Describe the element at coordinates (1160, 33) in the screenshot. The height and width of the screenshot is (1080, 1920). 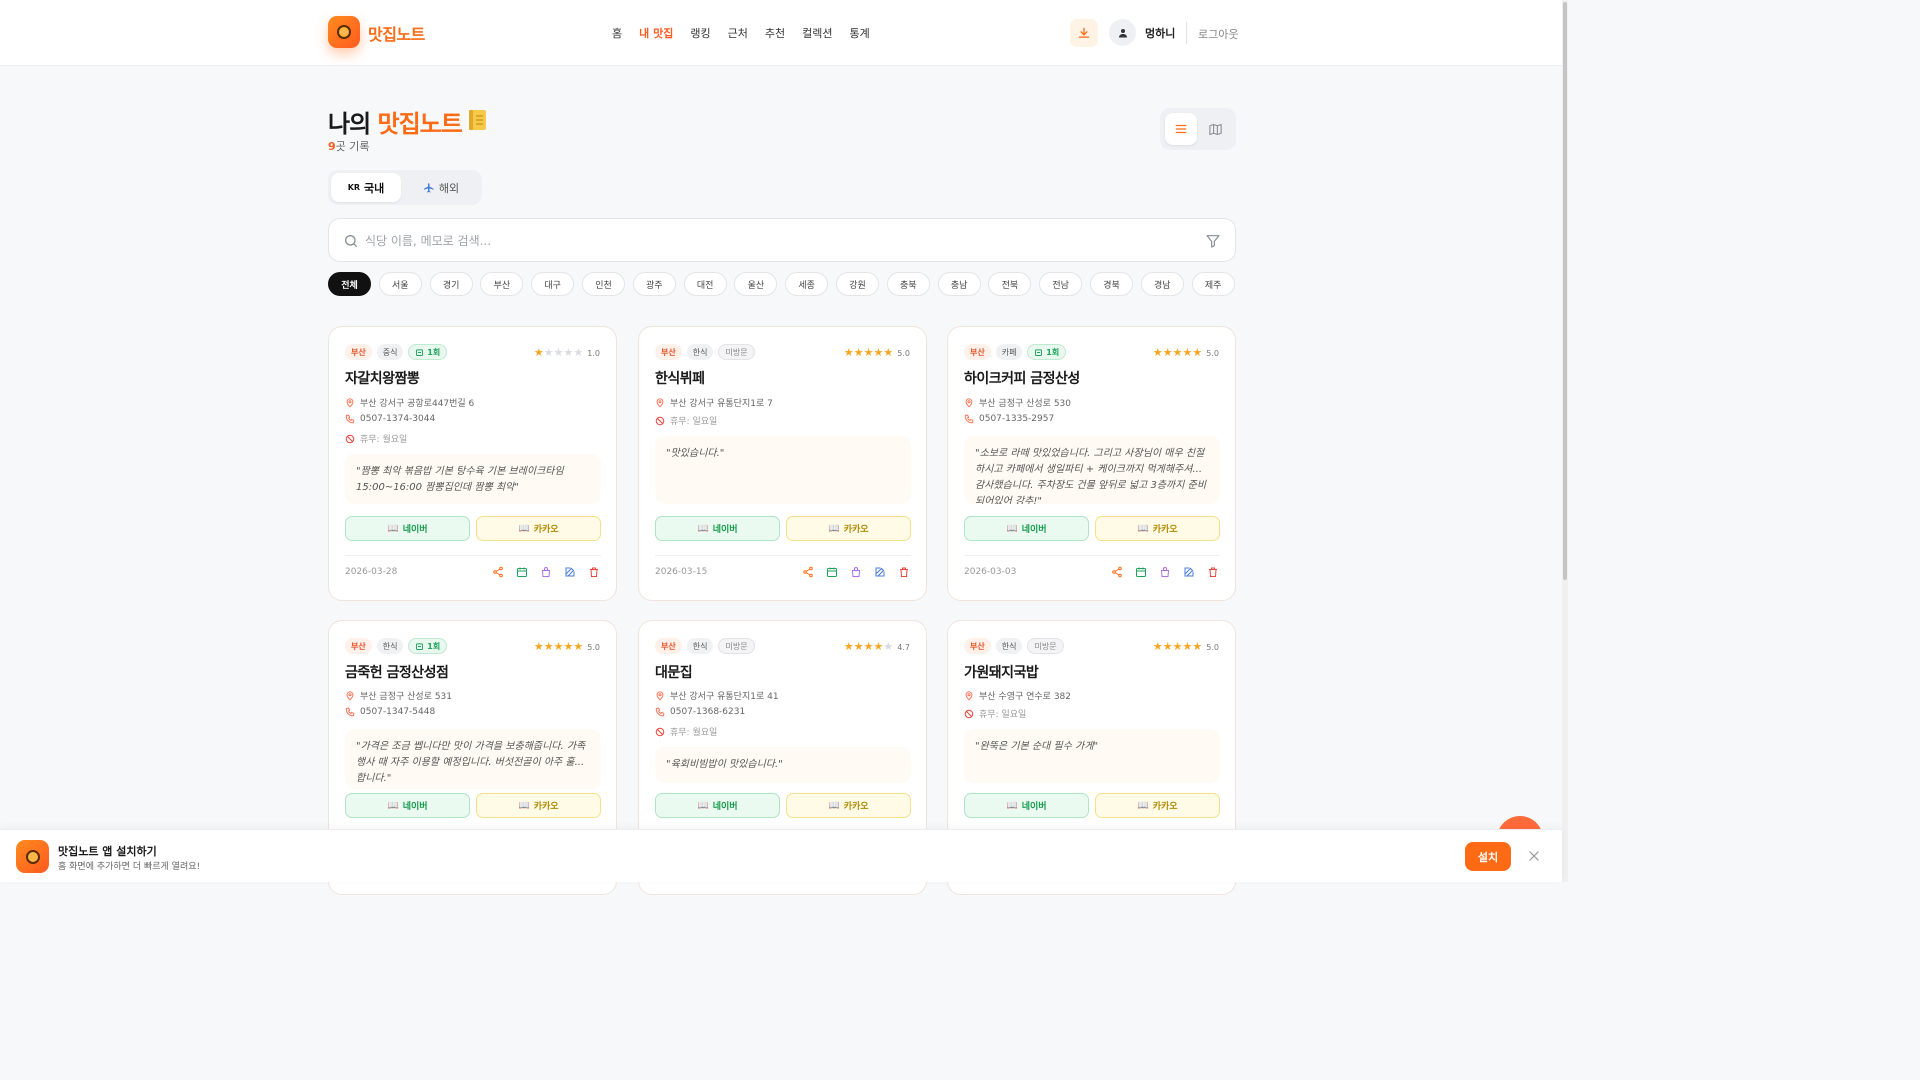
I see `user-name: 멍하니` at that location.